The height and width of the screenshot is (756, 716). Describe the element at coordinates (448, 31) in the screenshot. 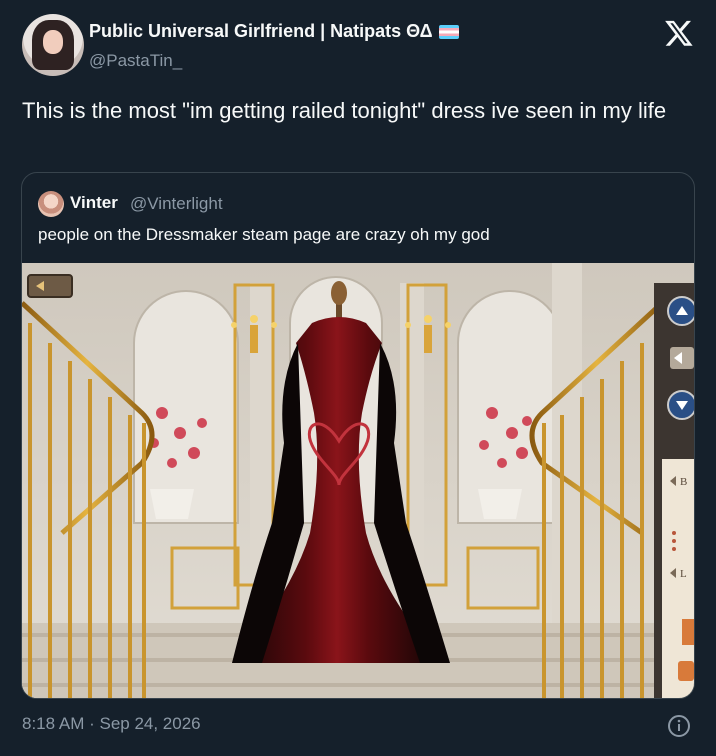

I see `trans-flag-icon` at that location.